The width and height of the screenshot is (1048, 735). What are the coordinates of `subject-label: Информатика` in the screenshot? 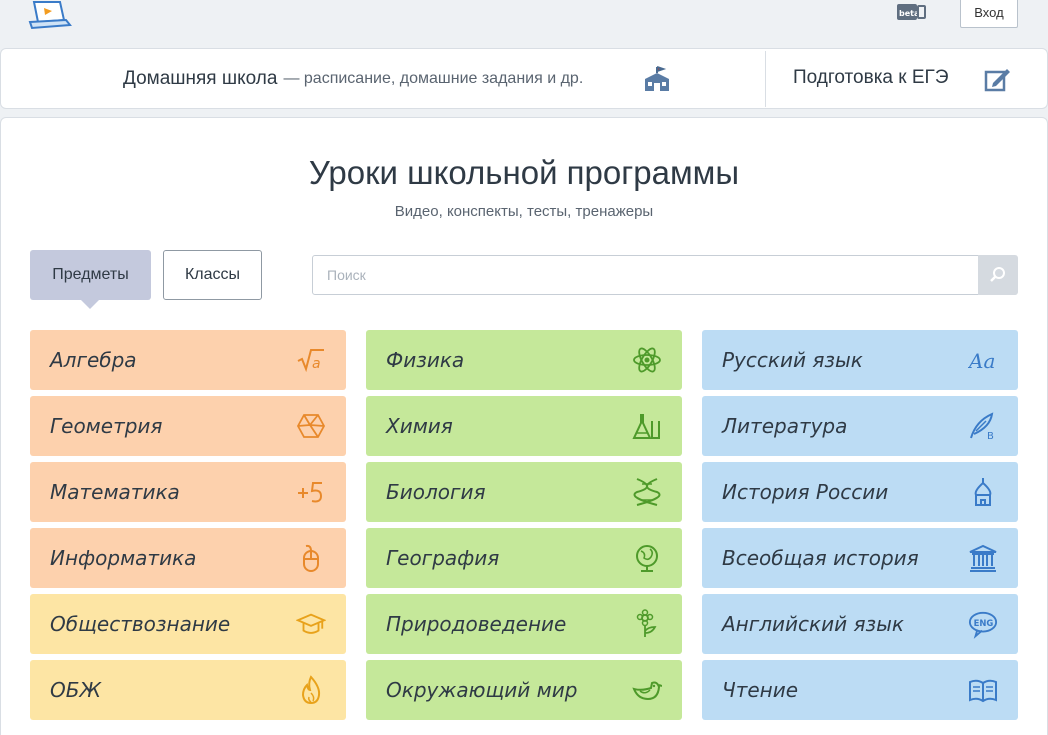 It's located at (123, 558).